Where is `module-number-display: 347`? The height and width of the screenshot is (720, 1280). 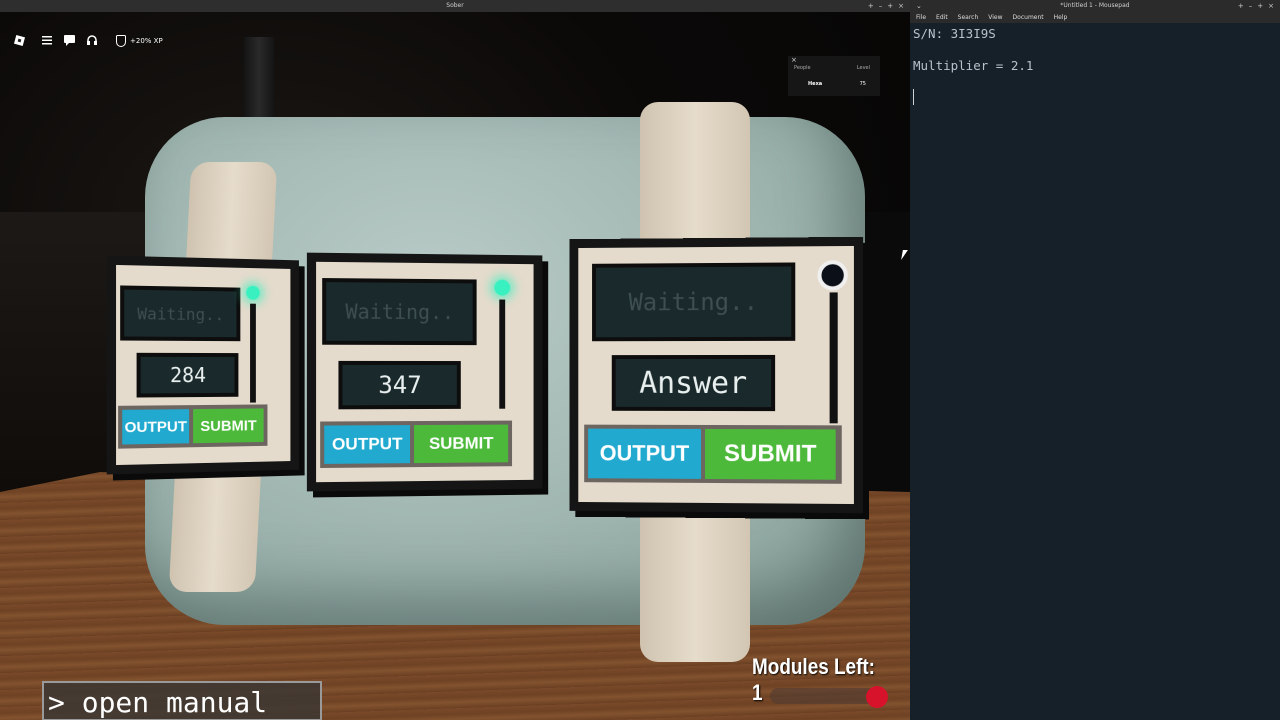
module-number-display: 347 is located at coordinates (399, 385).